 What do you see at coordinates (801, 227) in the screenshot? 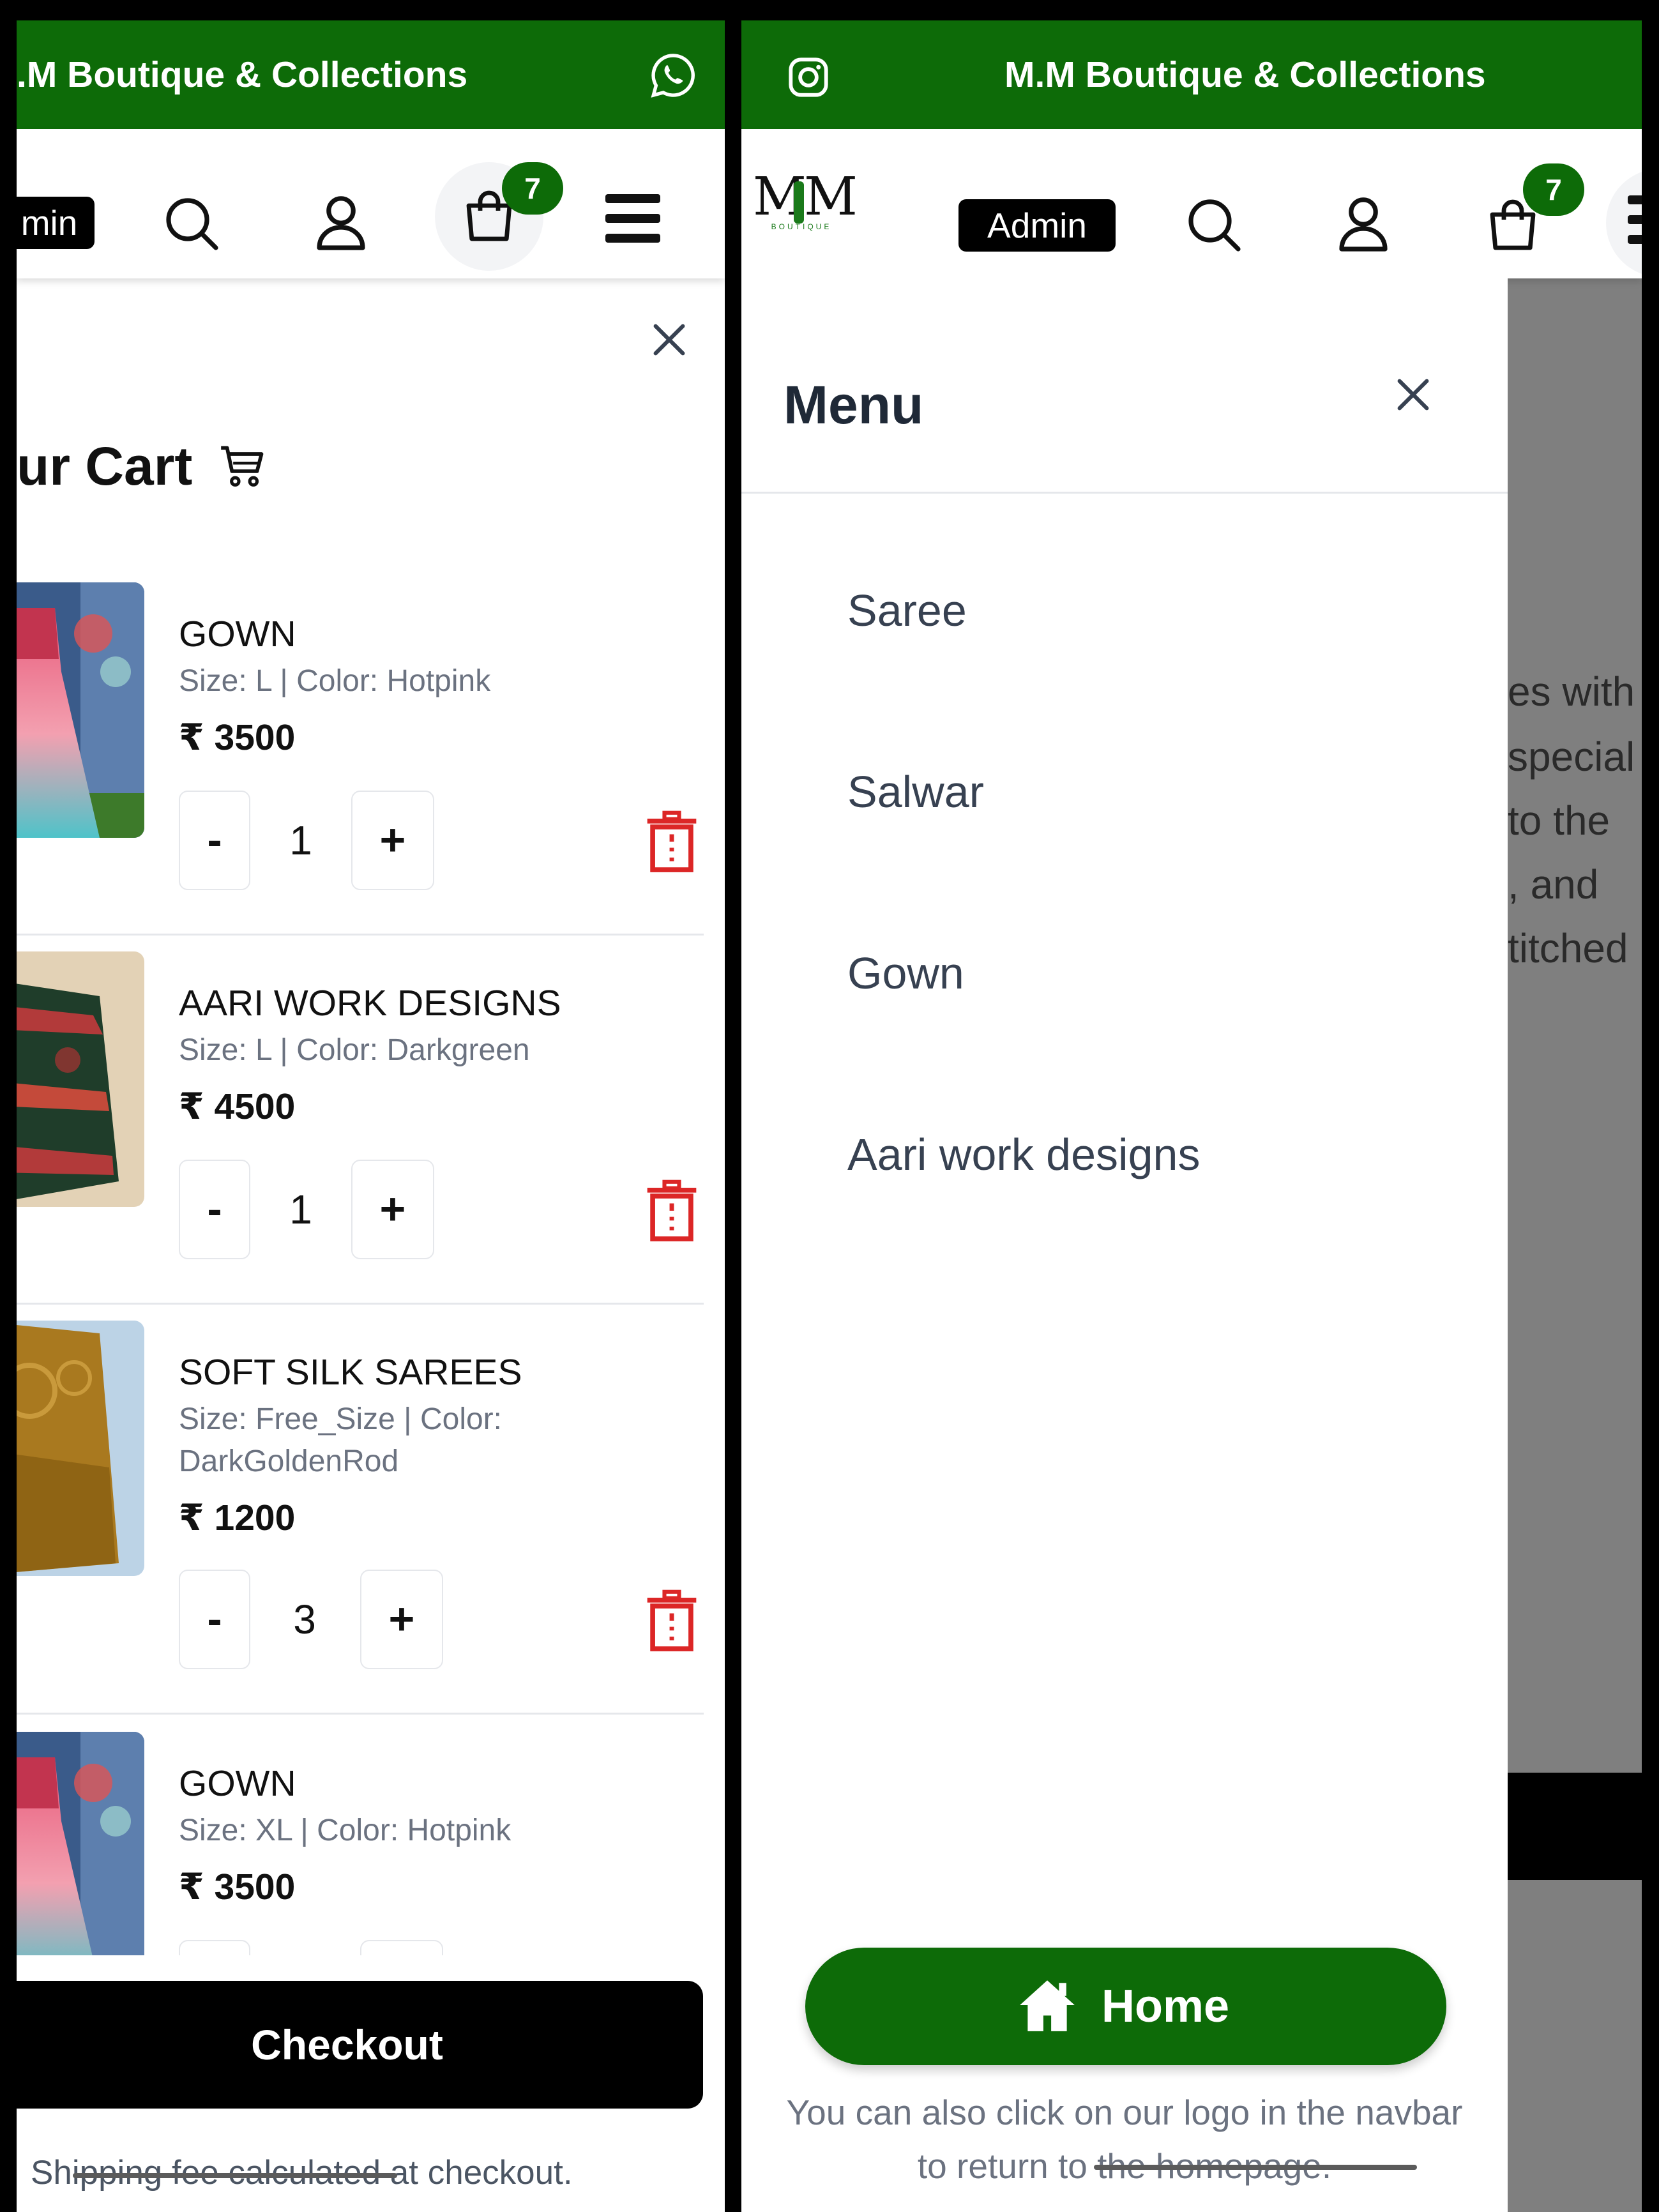
I see `logo-subtext: BOUTIQUE` at bounding box center [801, 227].